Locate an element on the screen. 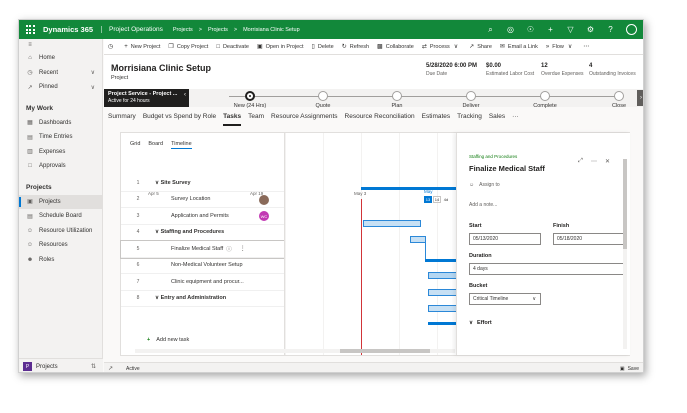  nav-recent: ◷ Recent ∨ is located at coordinates (60, 73).